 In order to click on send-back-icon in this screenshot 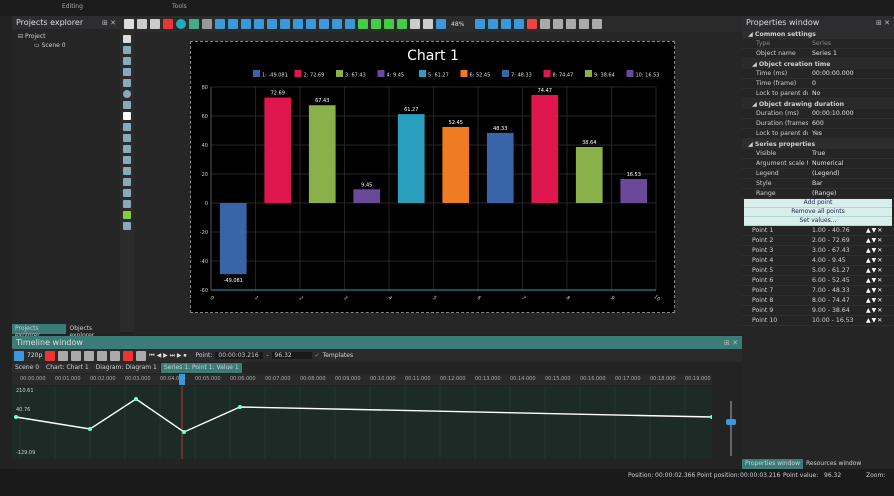, I will do `click(402, 24)`.